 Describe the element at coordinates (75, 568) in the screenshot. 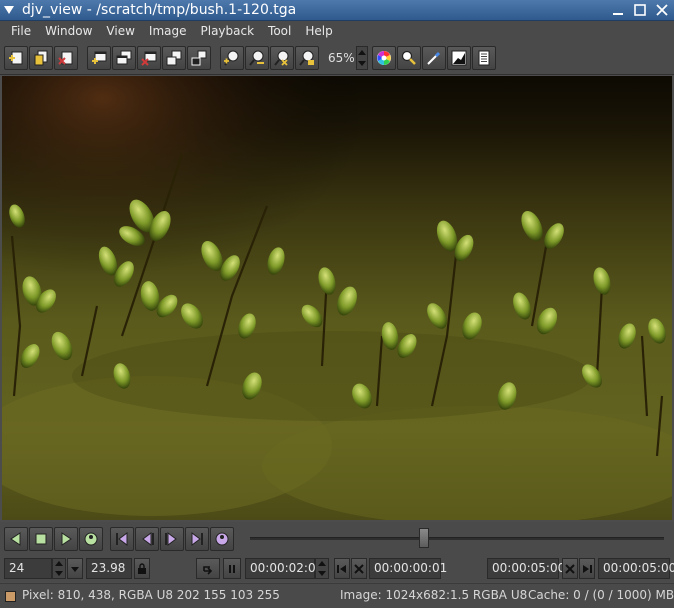

I see `fps-menu-icon` at that location.